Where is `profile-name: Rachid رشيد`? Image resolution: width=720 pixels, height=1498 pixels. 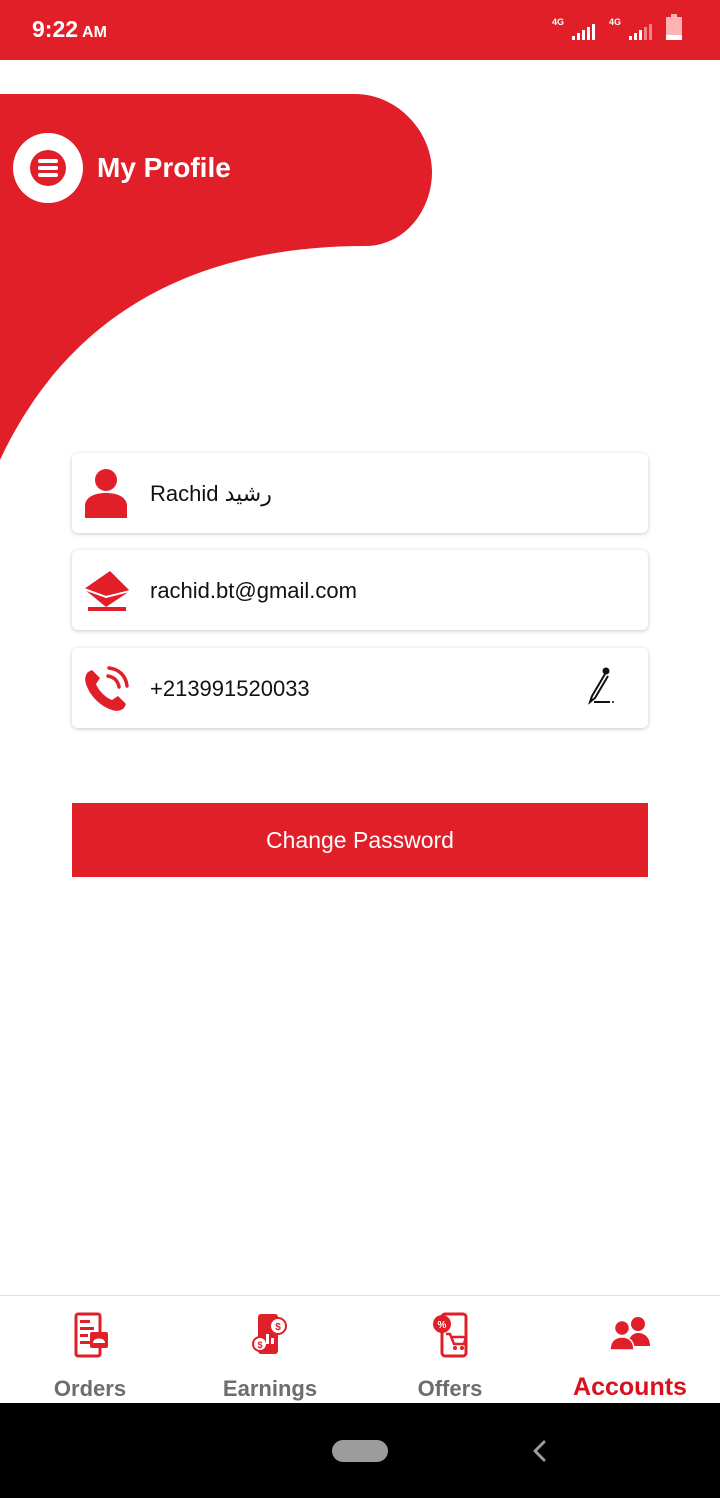
profile-name: Rachid رشيد is located at coordinates (211, 493).